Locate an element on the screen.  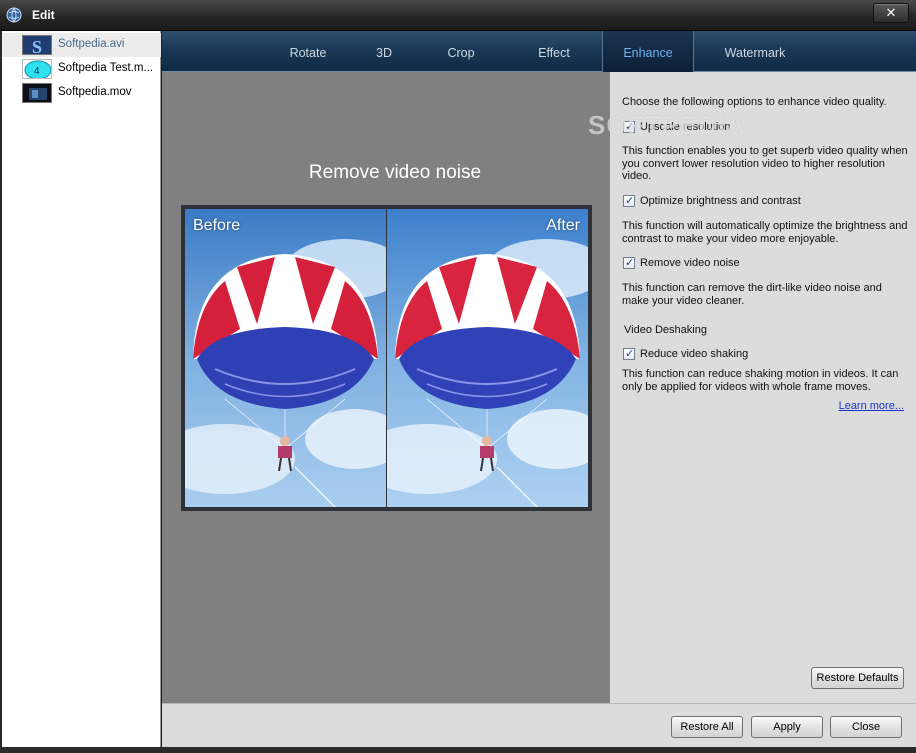
svg-text: 4 is located at coordinates (37, 71).